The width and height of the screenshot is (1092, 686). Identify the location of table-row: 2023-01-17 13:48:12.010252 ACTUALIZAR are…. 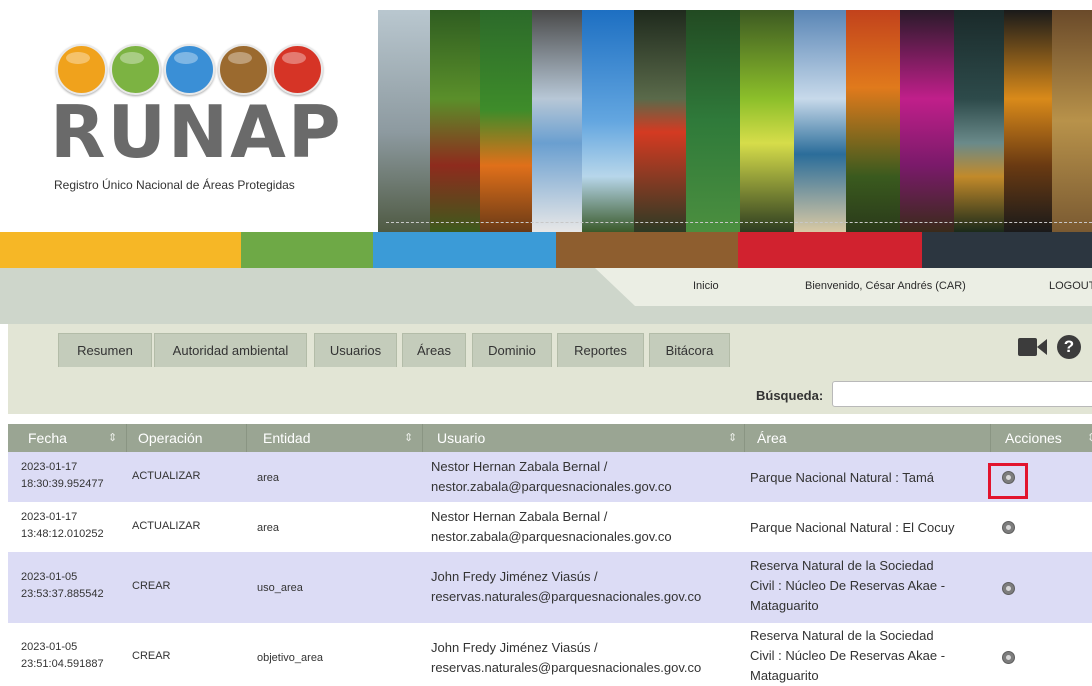
(550, 527).